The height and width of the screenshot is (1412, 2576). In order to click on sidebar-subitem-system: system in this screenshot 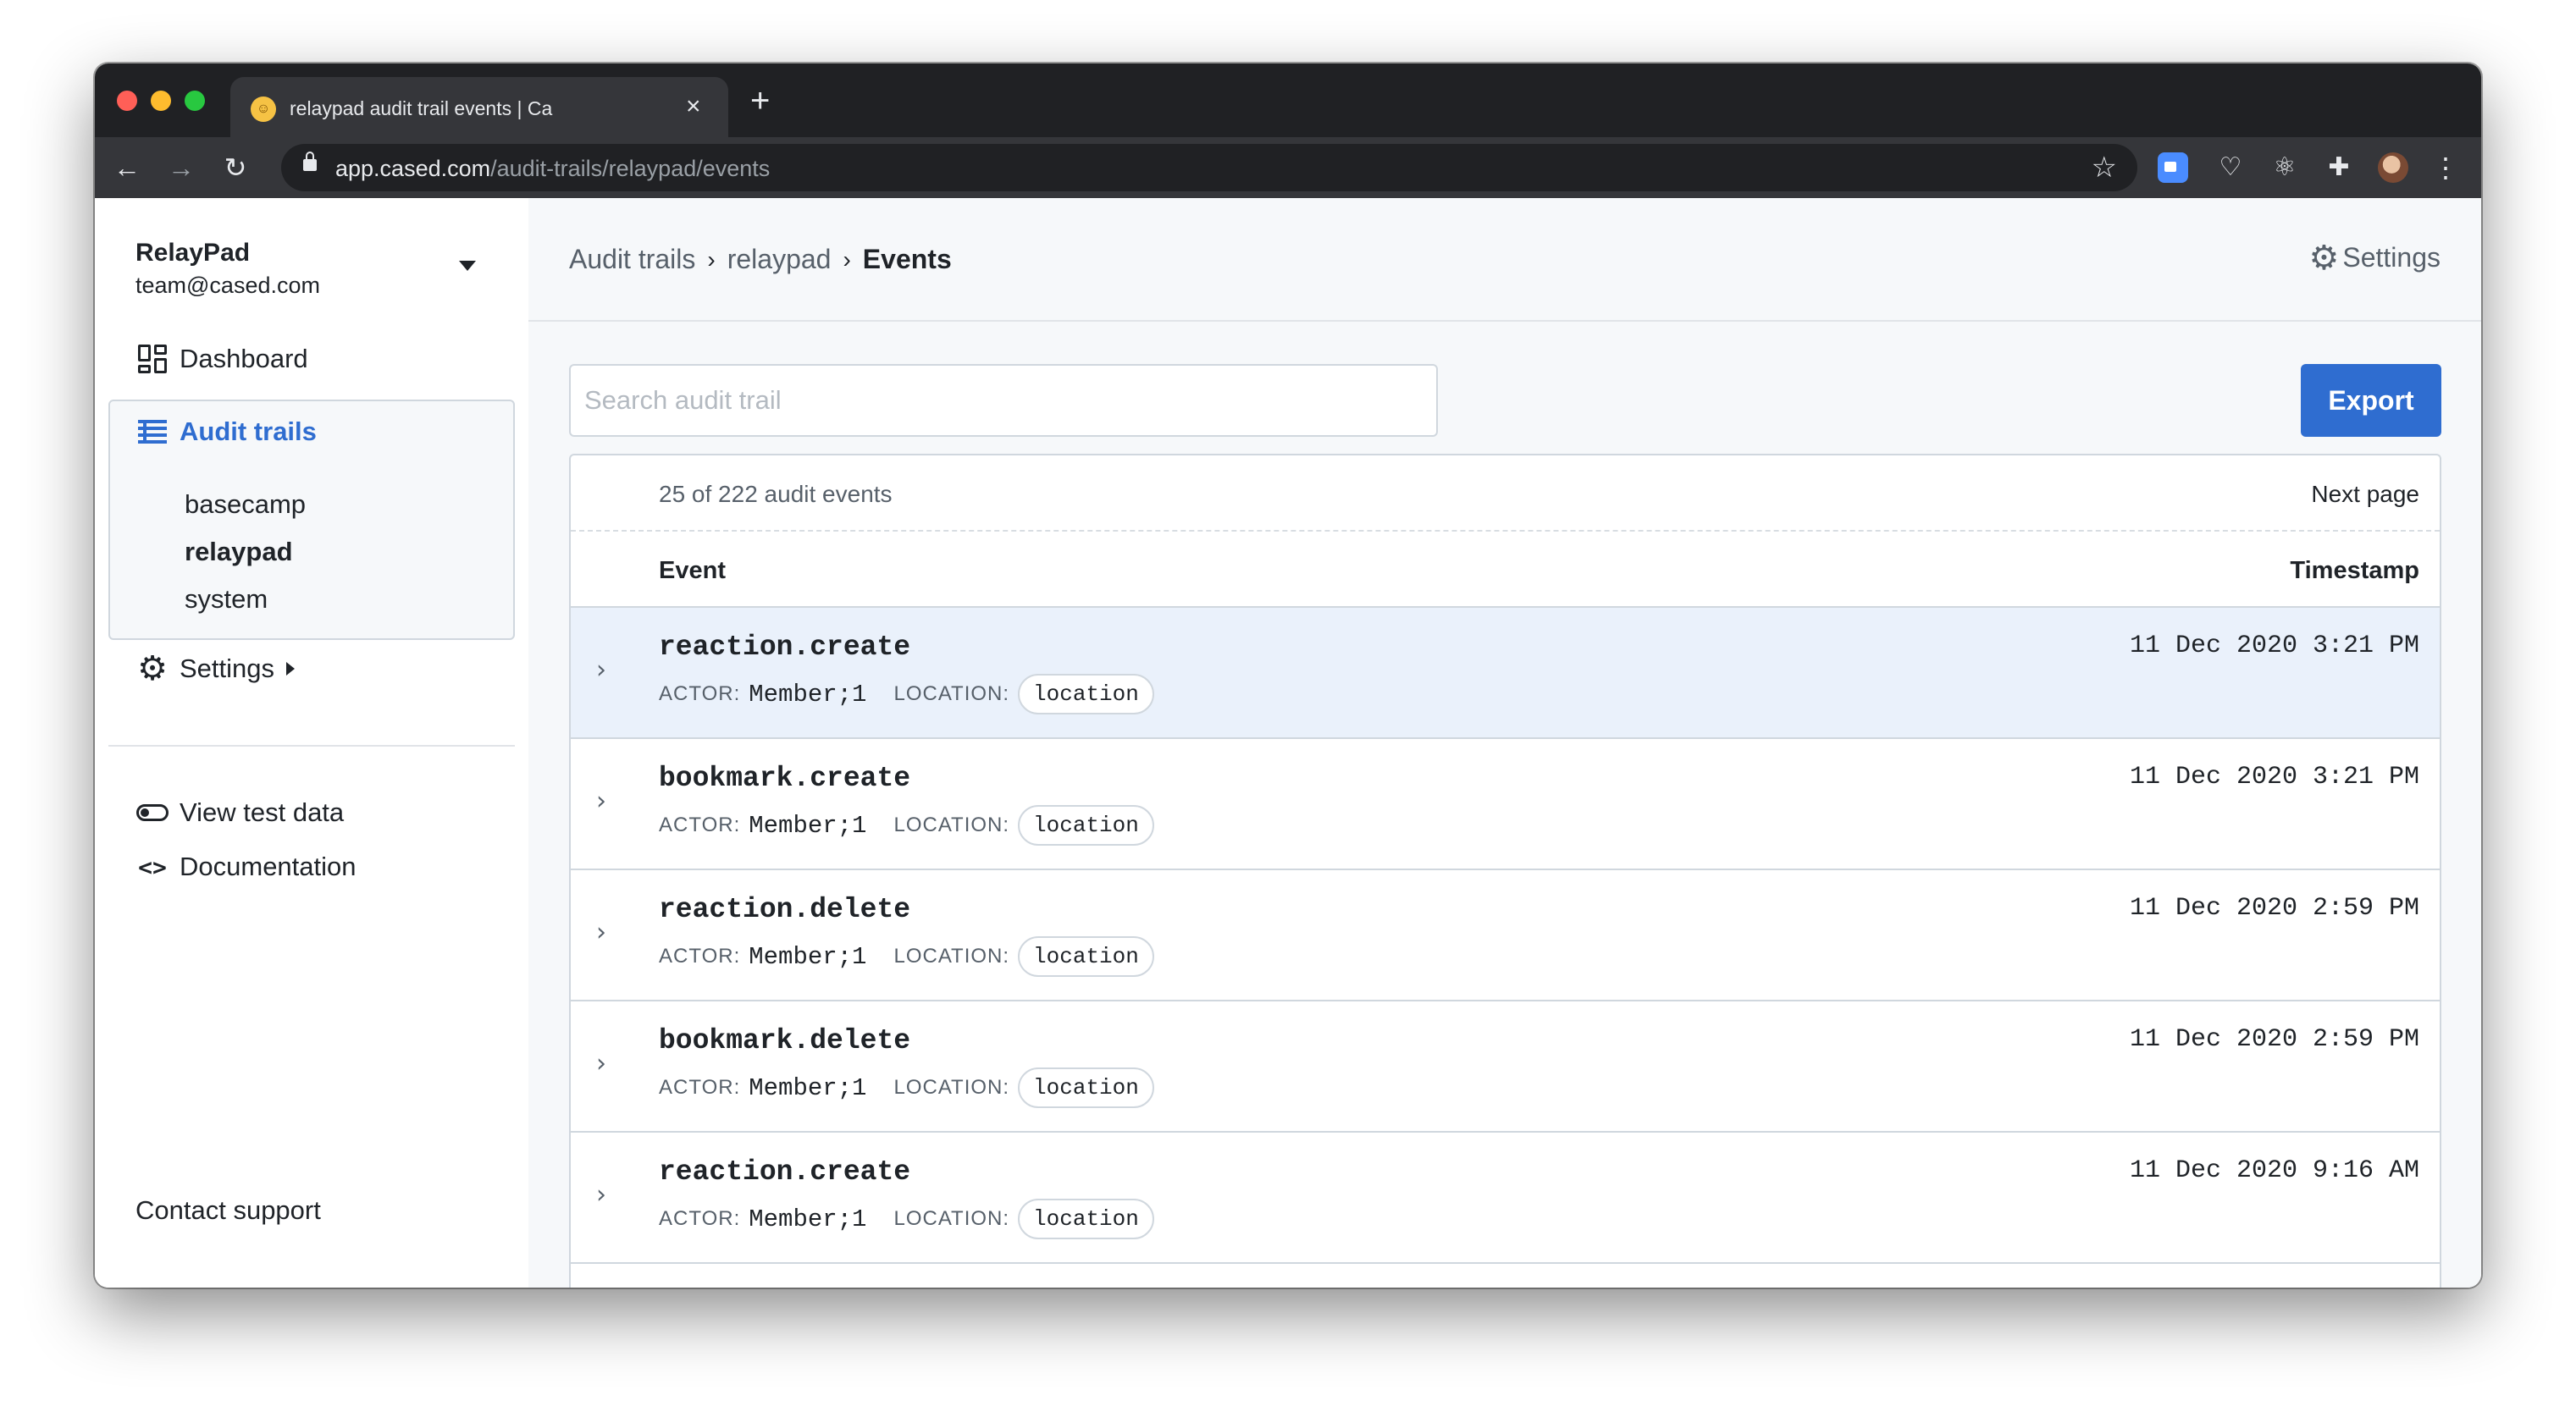, I will do `click(227, 599)`.